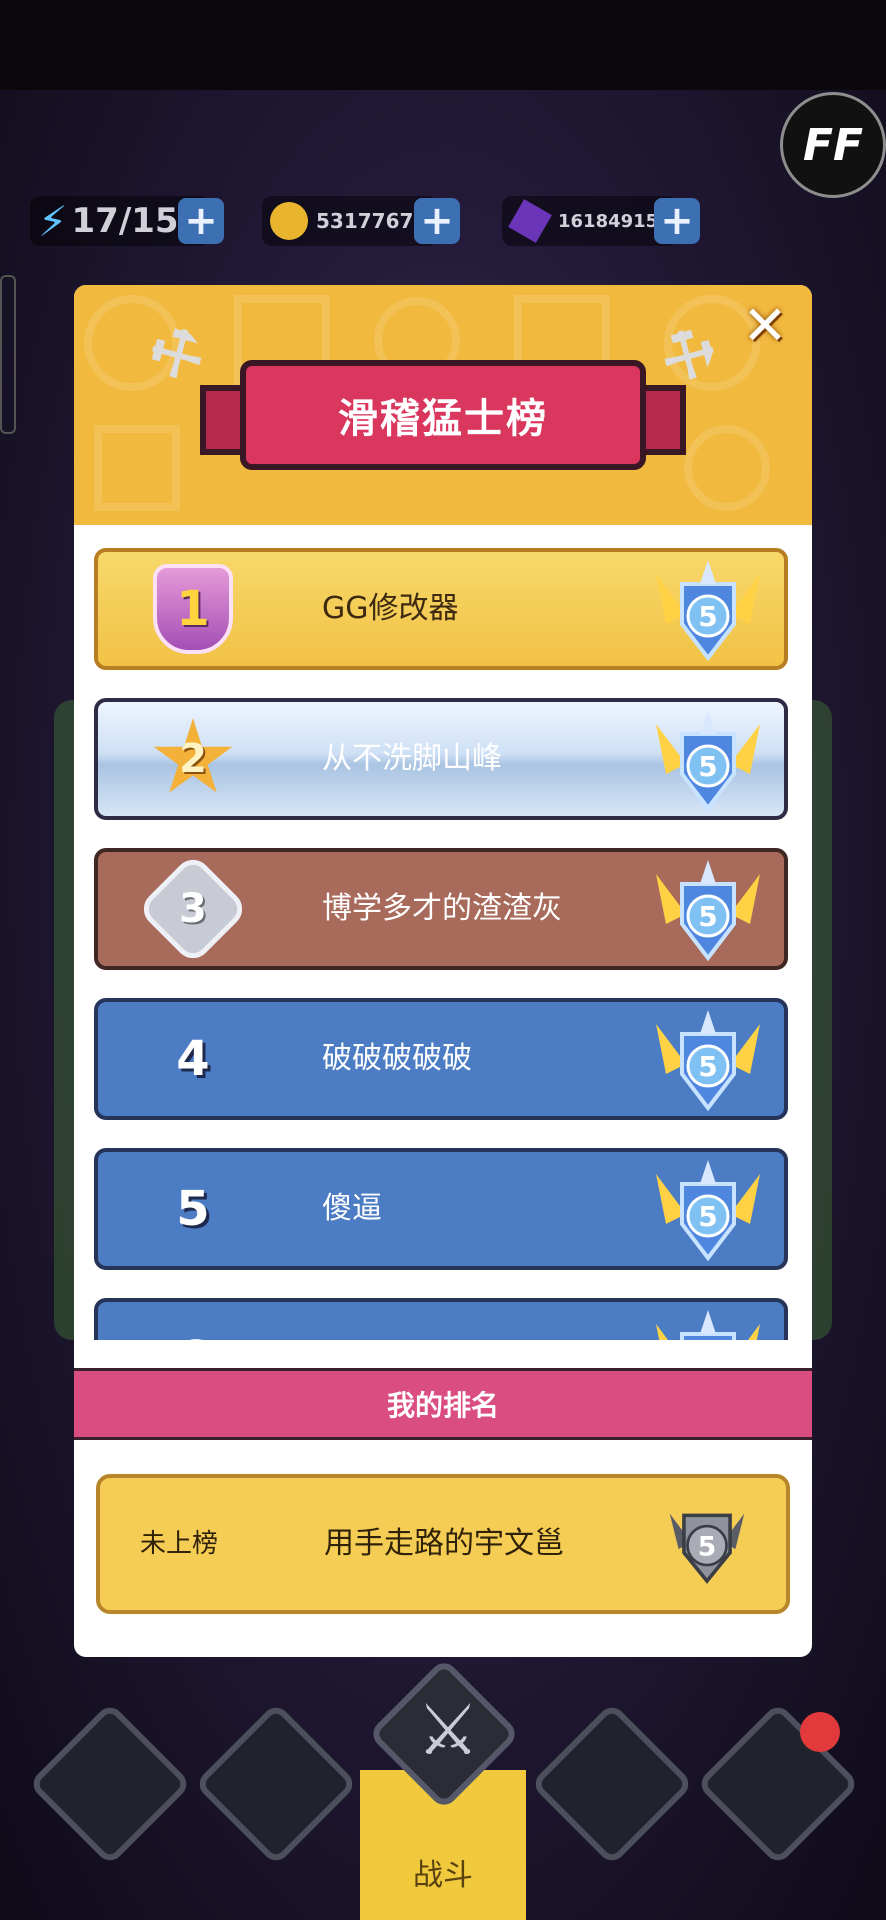  Describe the element at coordinates (193, 609) in the screenshot. I see `rank-1-medal-icon: 1` at that location.